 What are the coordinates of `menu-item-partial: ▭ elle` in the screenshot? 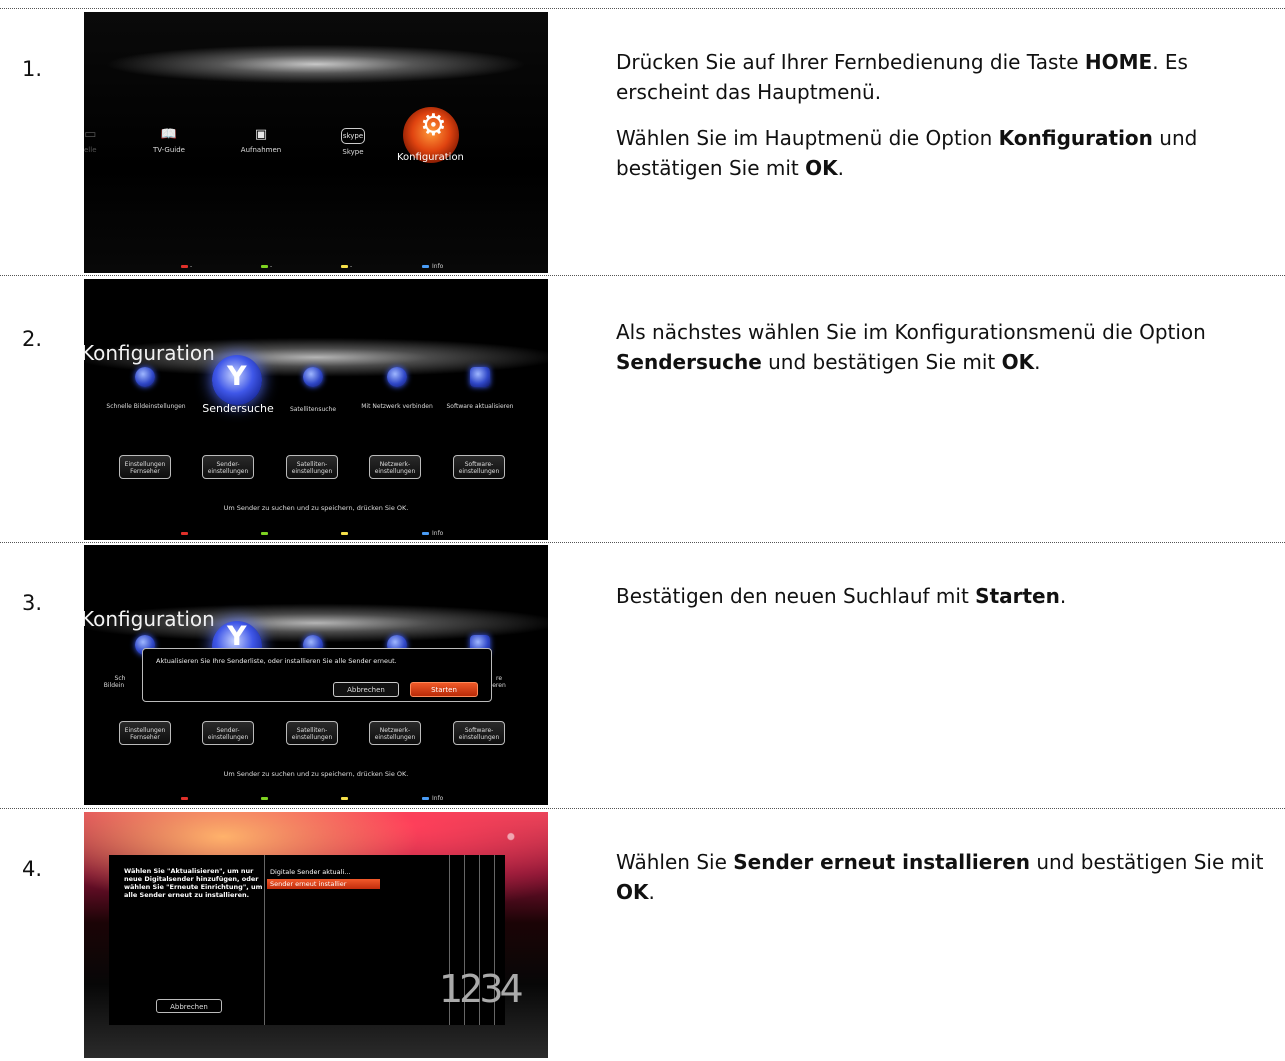 It's located at (90, 141).